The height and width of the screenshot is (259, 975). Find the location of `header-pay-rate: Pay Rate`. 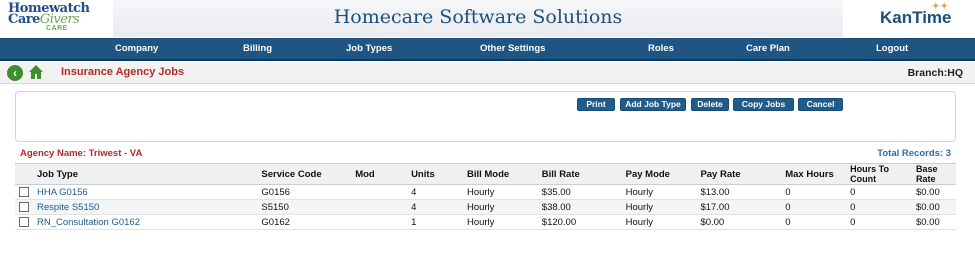

header-pay-rate: Pay Rate is located at coordinates (739, 174).